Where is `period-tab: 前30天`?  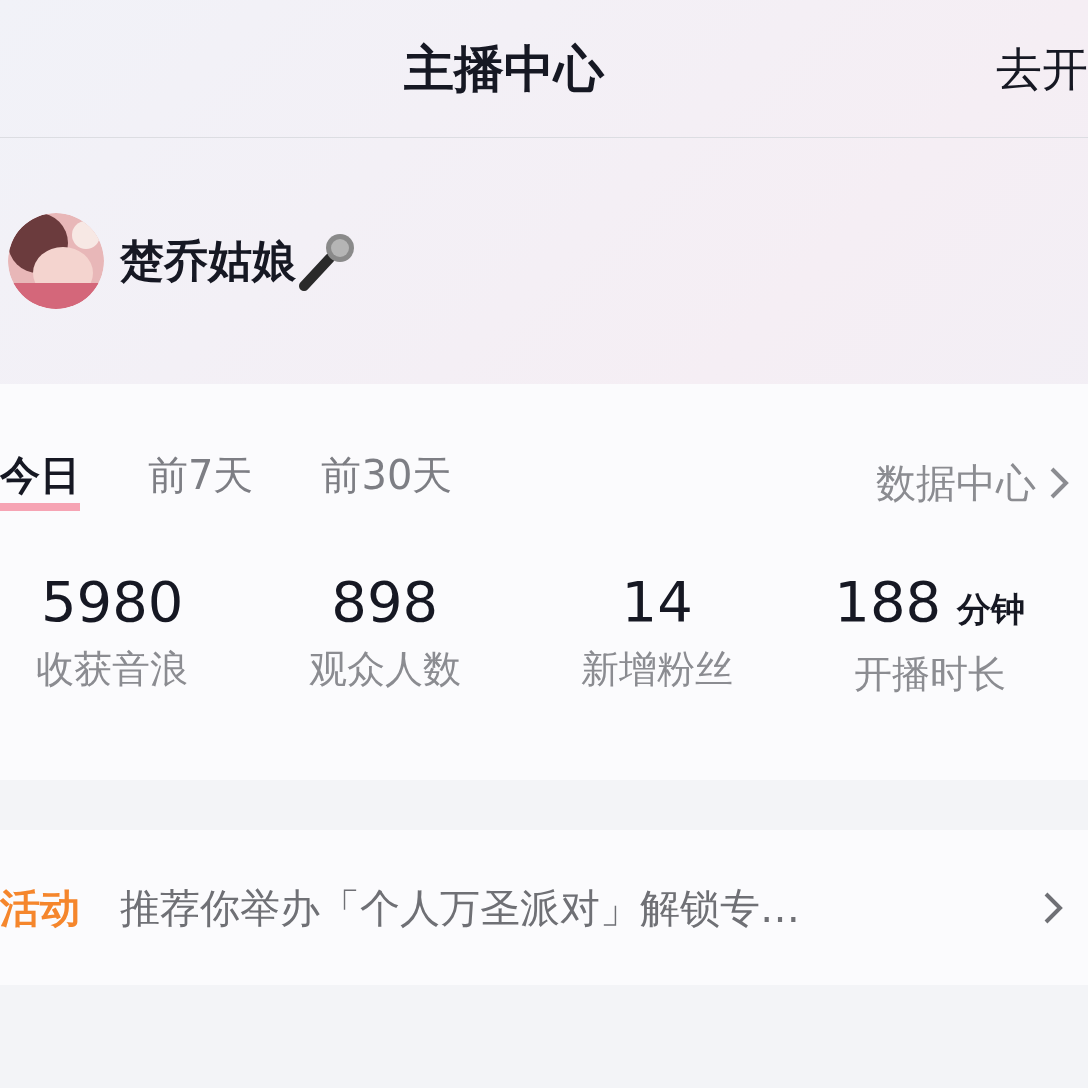 period-tab: 前30天 is located at coordinates (387, 483).